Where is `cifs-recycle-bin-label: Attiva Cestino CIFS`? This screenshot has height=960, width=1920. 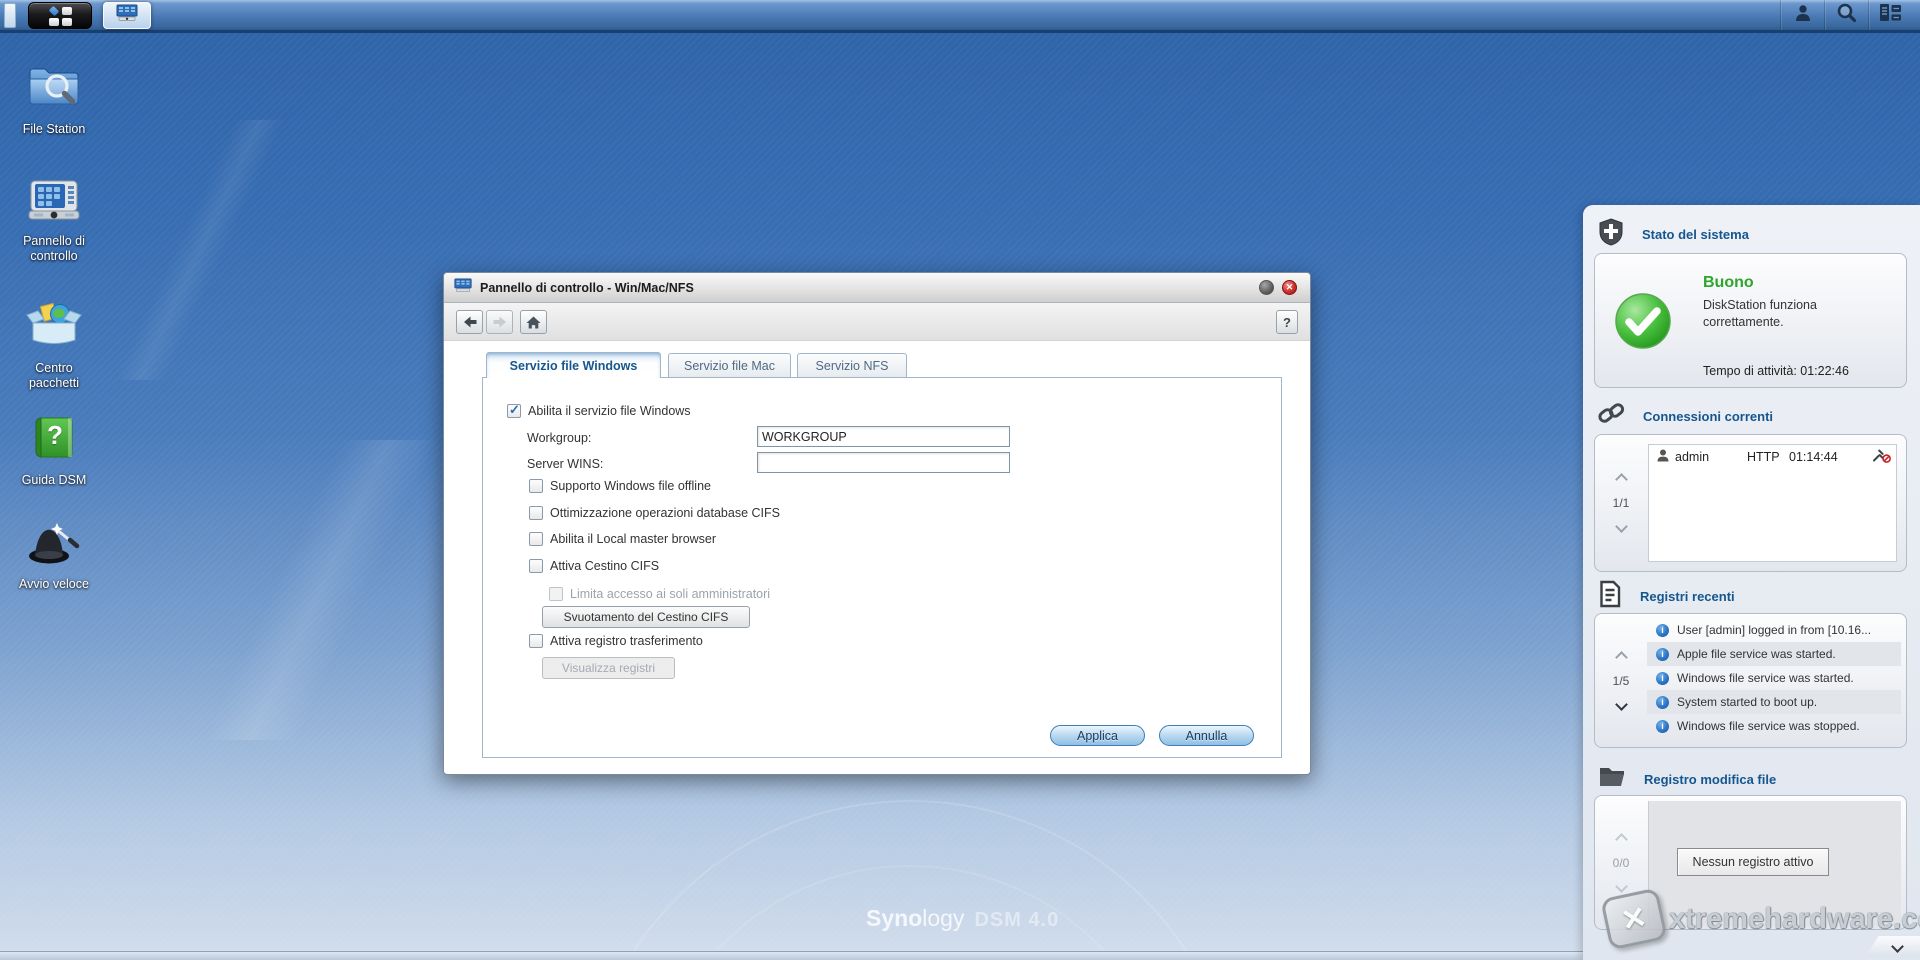
cifs-recycle-bin-label: Attiva Cestino CIFS is located at coordinates (605, 566).